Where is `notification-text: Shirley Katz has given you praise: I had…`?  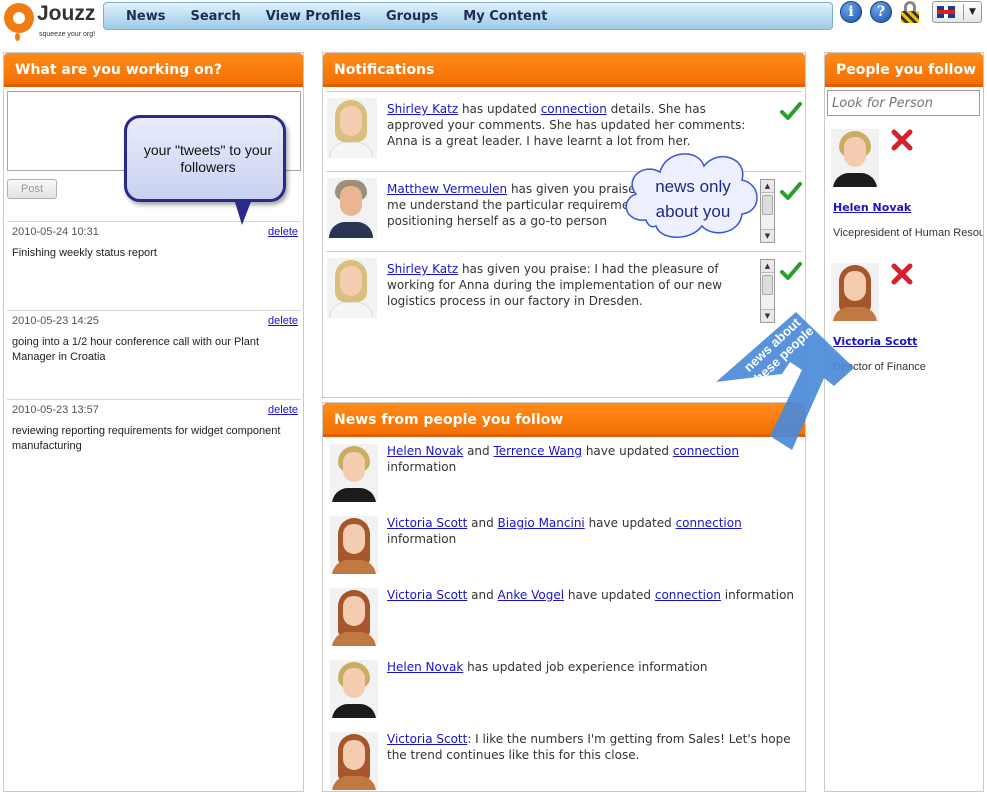 notification-text: Shirley Katz has given you praise: I had… is located at coordinates (574, 285).